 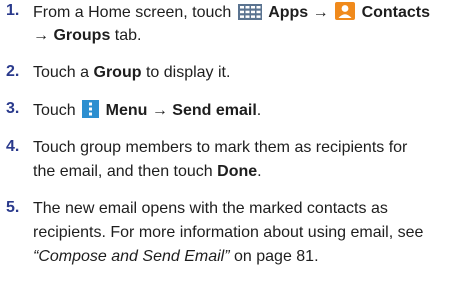 I want to click on step-3: 3. Touch Menu → Send email., so click(x=237, y=111).